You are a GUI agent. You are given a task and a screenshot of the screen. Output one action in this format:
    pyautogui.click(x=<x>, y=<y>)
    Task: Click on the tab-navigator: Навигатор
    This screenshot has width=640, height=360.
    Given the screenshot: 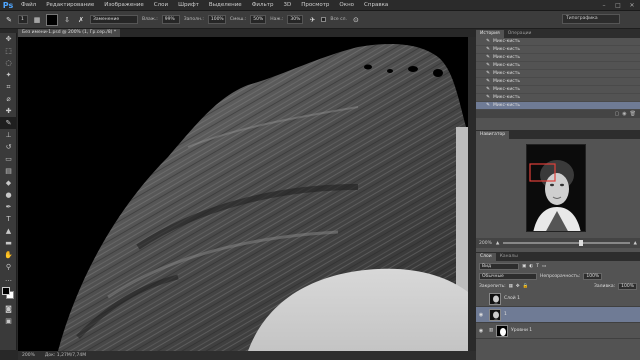 What is the action you would take?
    pyautogui.click(x=493, y=135)
    